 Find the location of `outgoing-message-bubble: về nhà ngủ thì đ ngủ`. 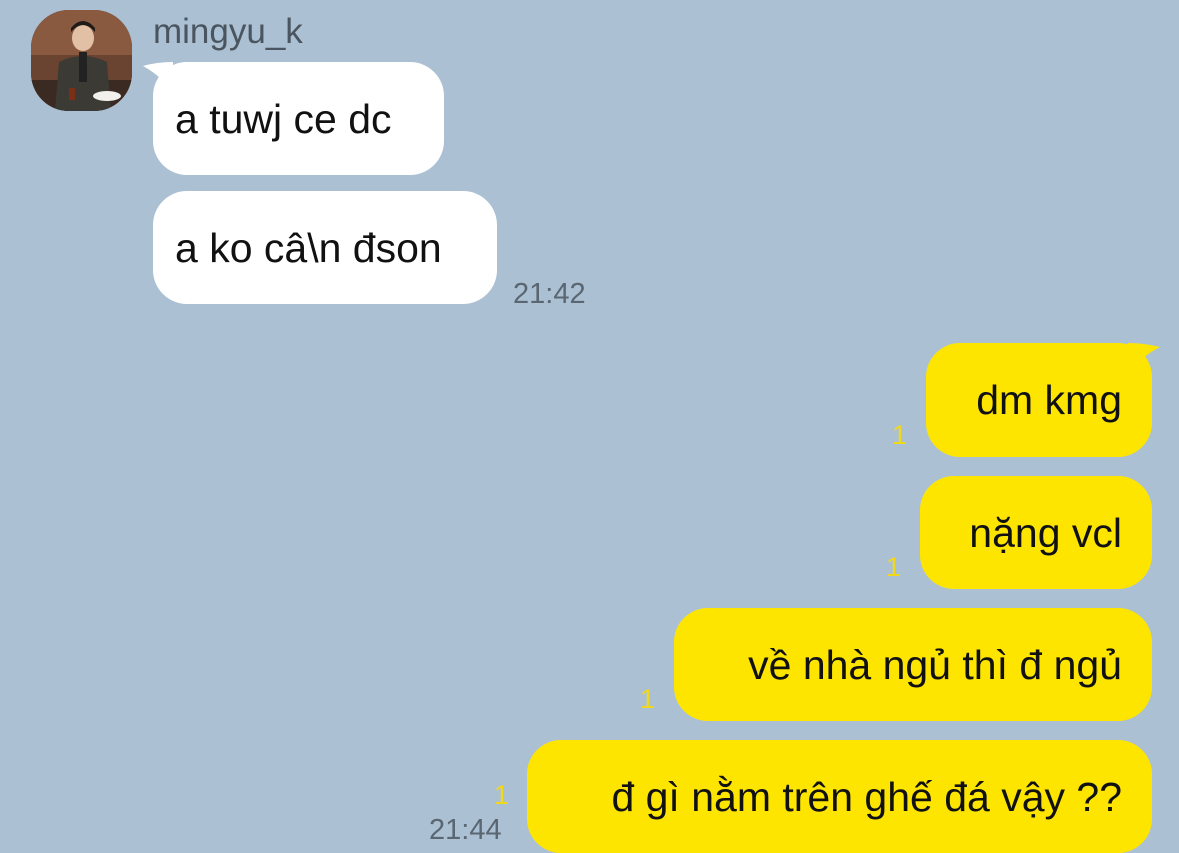

outgoing-message-bubble: về nhà ngủ thì đ ngủ is located at coordinates (913, 664).